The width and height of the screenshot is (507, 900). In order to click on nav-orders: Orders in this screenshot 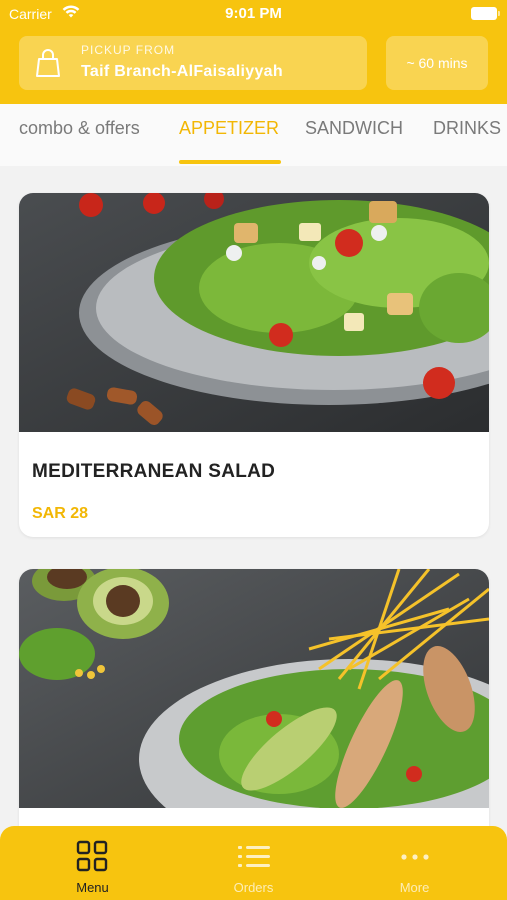, I will do `click(253, 863)`.